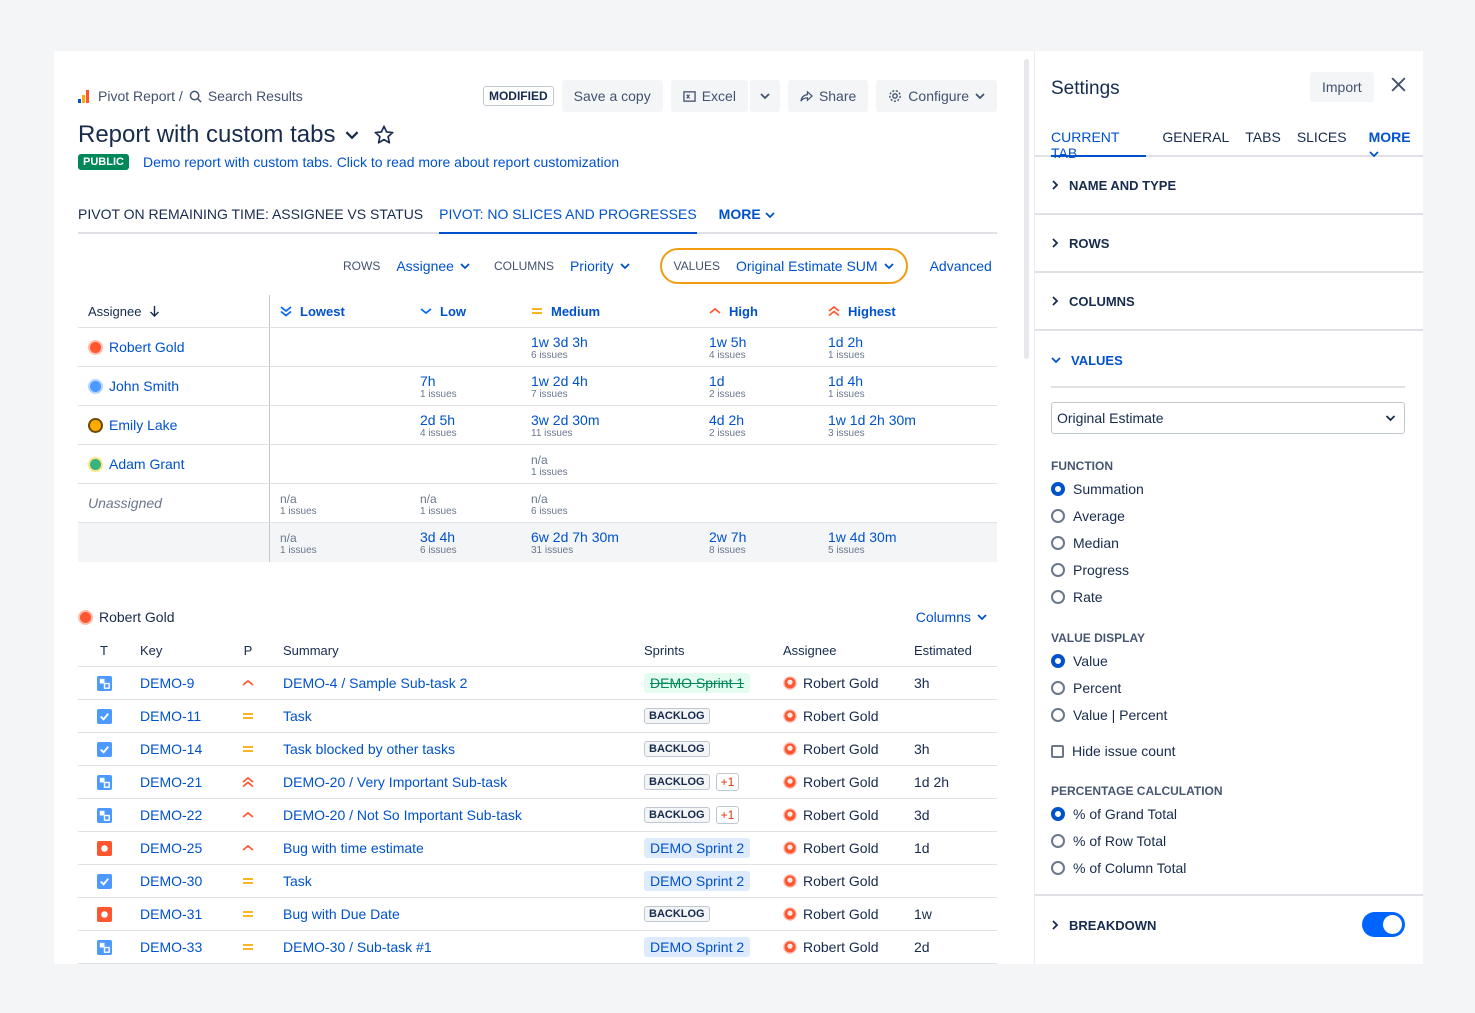  What do you see at coordinates (709, 96) in the screenshot?
I see `excel-button: Excel` at bounding box center [709, 96].